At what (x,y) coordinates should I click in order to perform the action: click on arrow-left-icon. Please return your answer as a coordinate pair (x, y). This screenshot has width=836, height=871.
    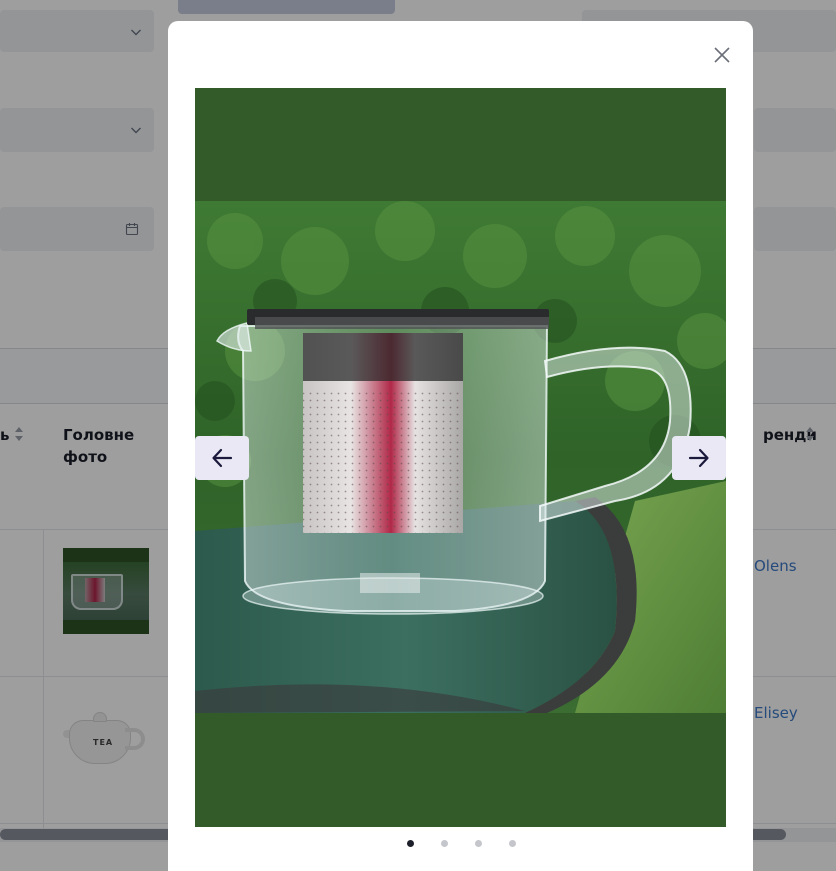
    Looking at the image, I should click on (222, 458).